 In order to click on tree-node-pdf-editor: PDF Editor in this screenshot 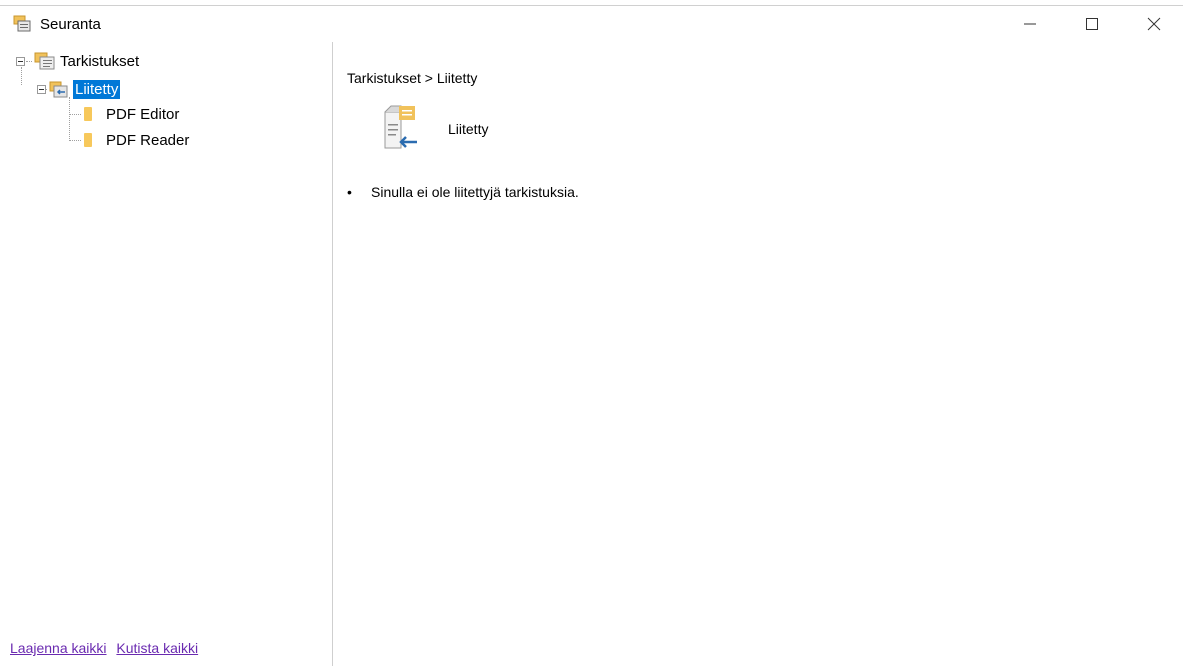, I will do `click(131, 114)`.